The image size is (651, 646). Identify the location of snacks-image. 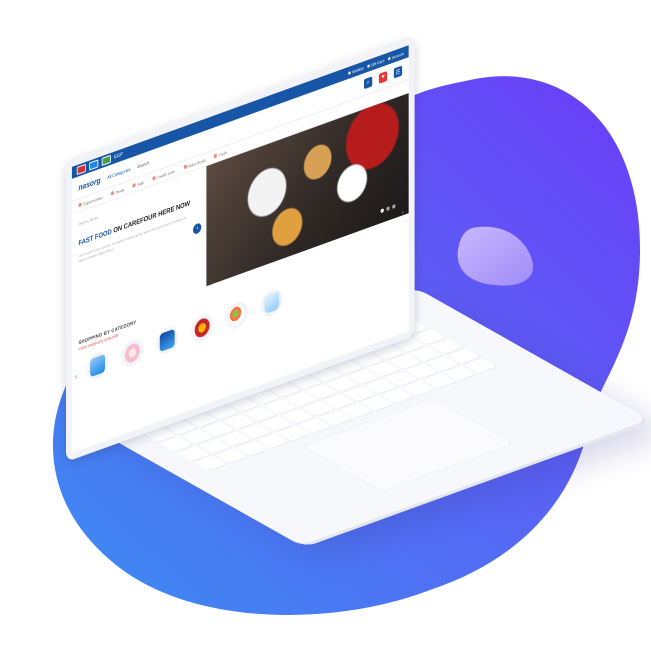
(202, 328).